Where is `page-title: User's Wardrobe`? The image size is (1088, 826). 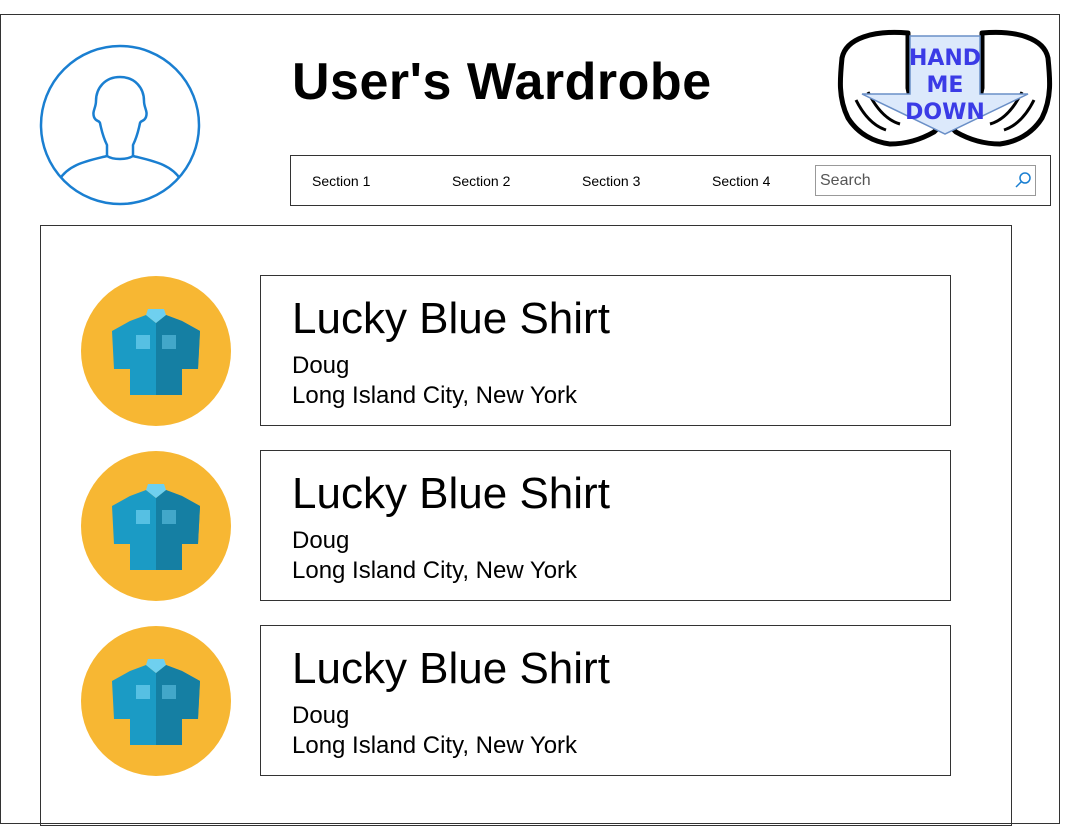 page-title: User's Wardrobe is located at coordinates (502, 82).